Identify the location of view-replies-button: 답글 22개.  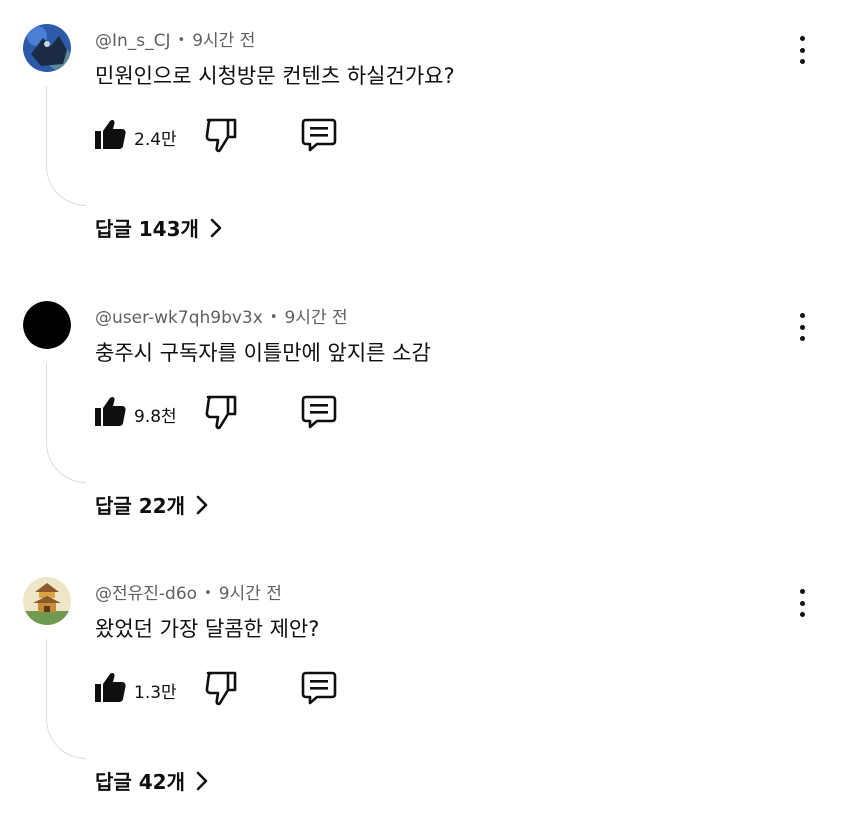
(152, 504).